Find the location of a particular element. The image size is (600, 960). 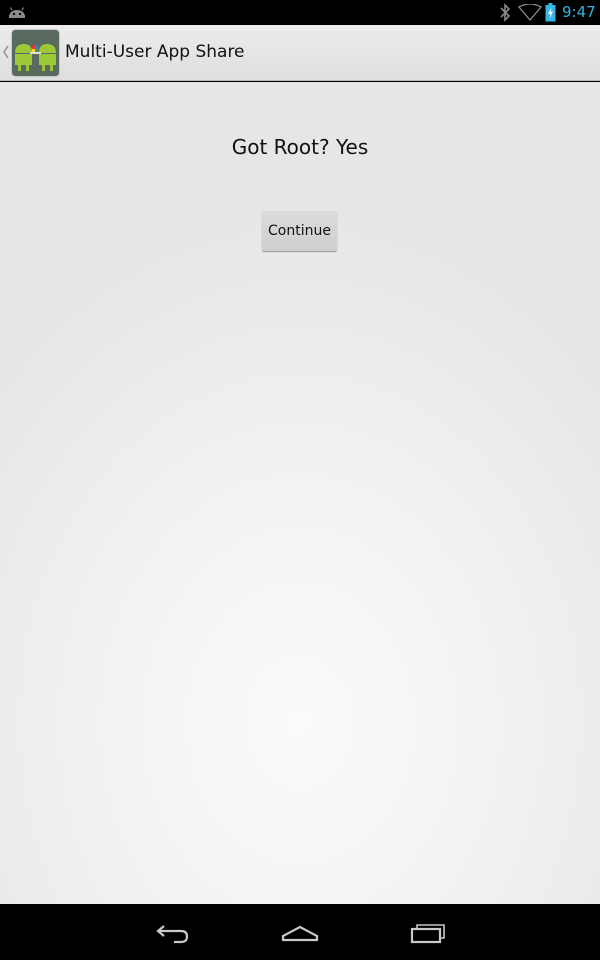

continue-button: Continue is located at coordinates (299, 231).